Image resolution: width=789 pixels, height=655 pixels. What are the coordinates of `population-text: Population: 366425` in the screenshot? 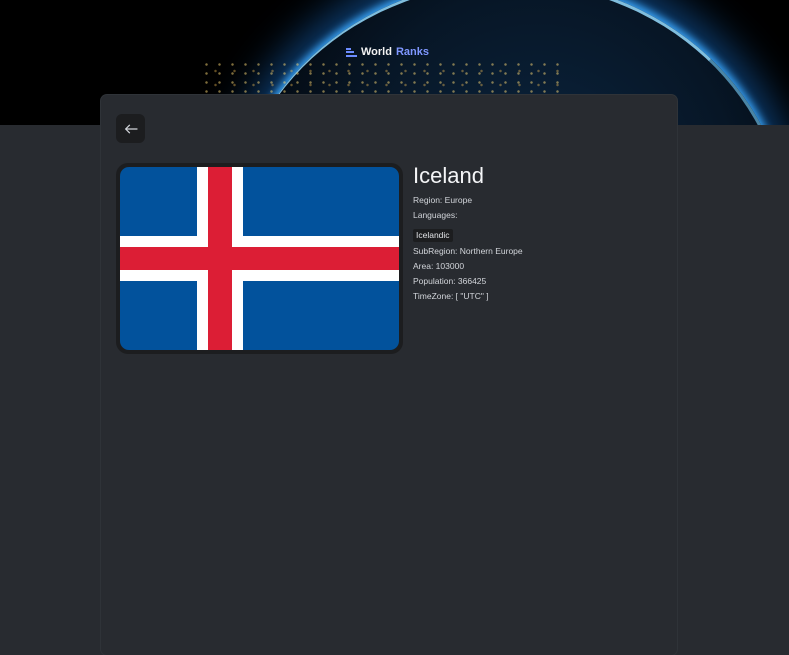 It's located at (450, 281).